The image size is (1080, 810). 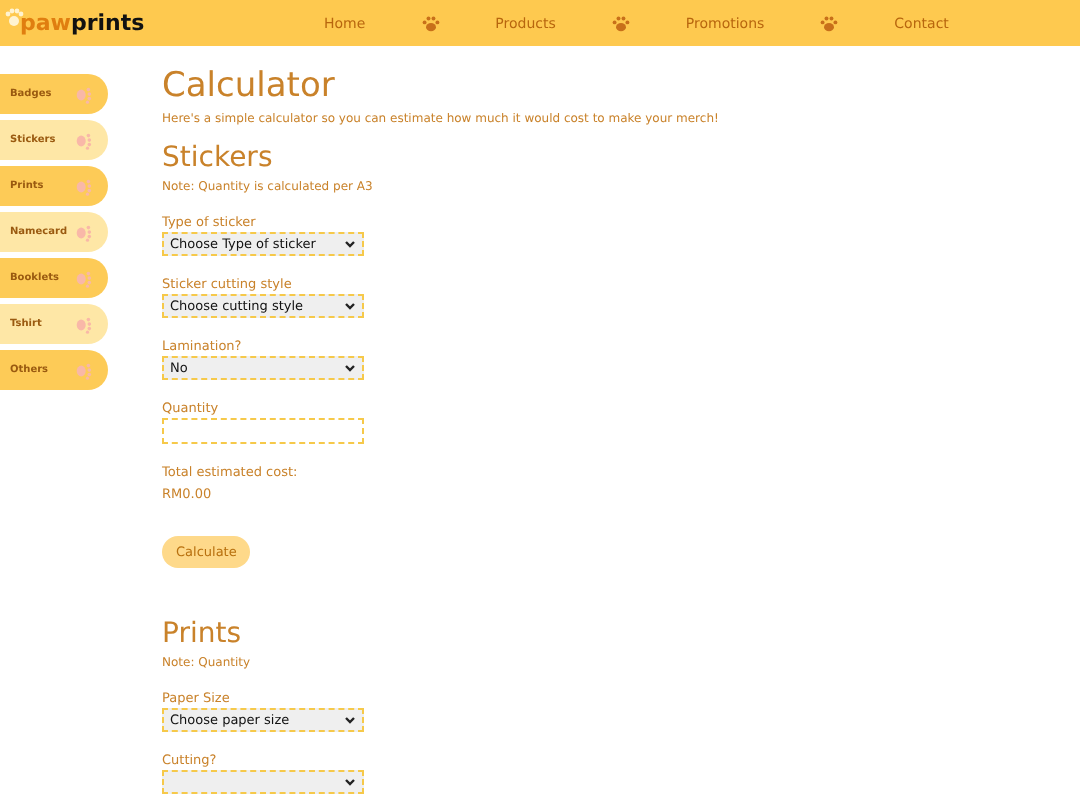 What do you see at coordinates (107, 23) in the screenshot?
I see `logo-text: prints` at bounding box center [107, 23].